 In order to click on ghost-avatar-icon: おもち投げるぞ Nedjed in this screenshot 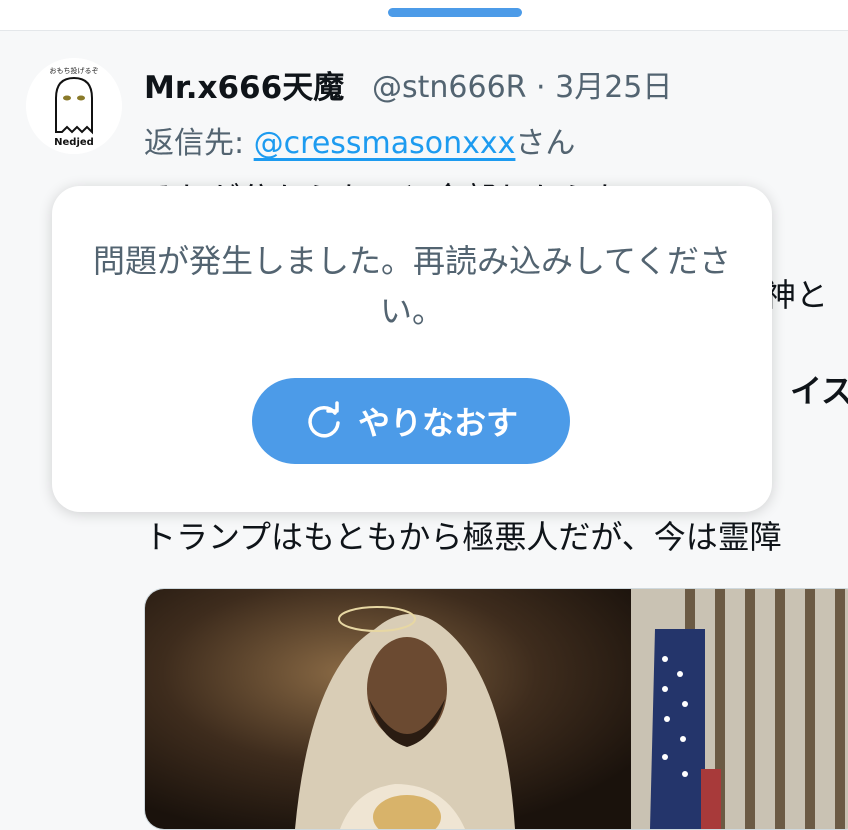, I will do `click(74, 106)`.